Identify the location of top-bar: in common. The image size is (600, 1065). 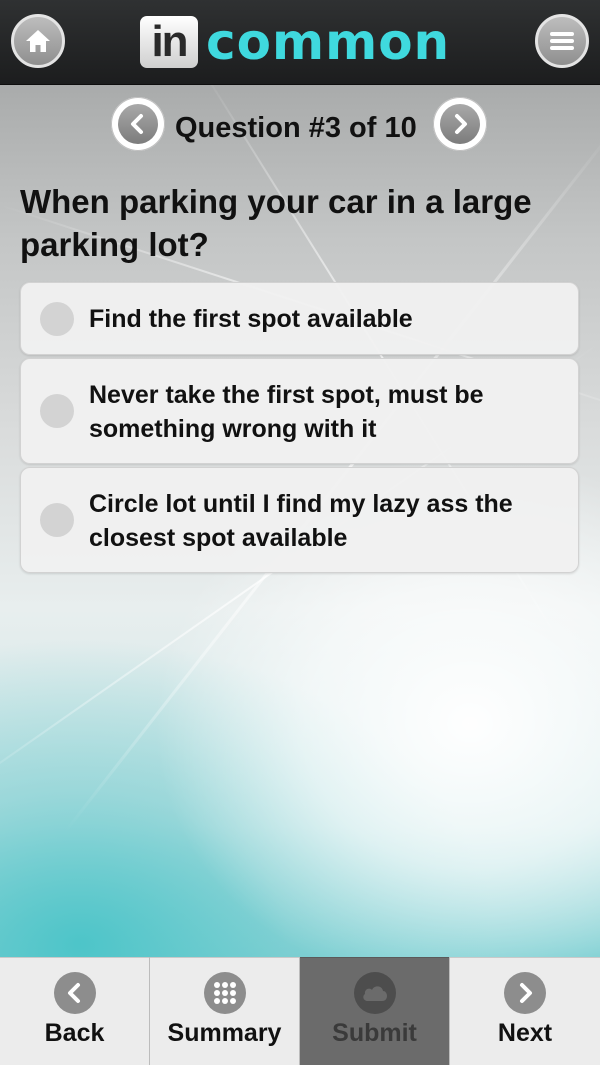
(300, 42).